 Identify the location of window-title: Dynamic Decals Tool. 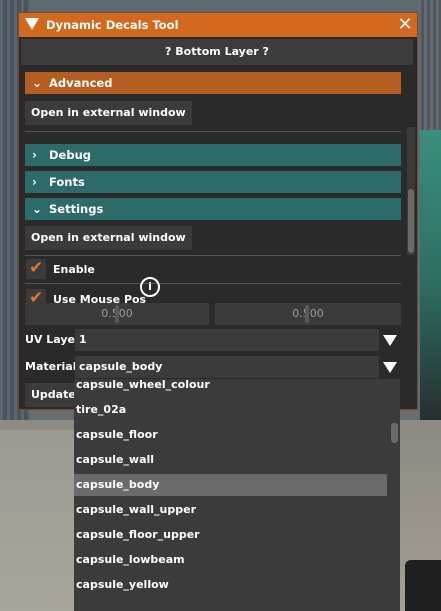
(112, 25).